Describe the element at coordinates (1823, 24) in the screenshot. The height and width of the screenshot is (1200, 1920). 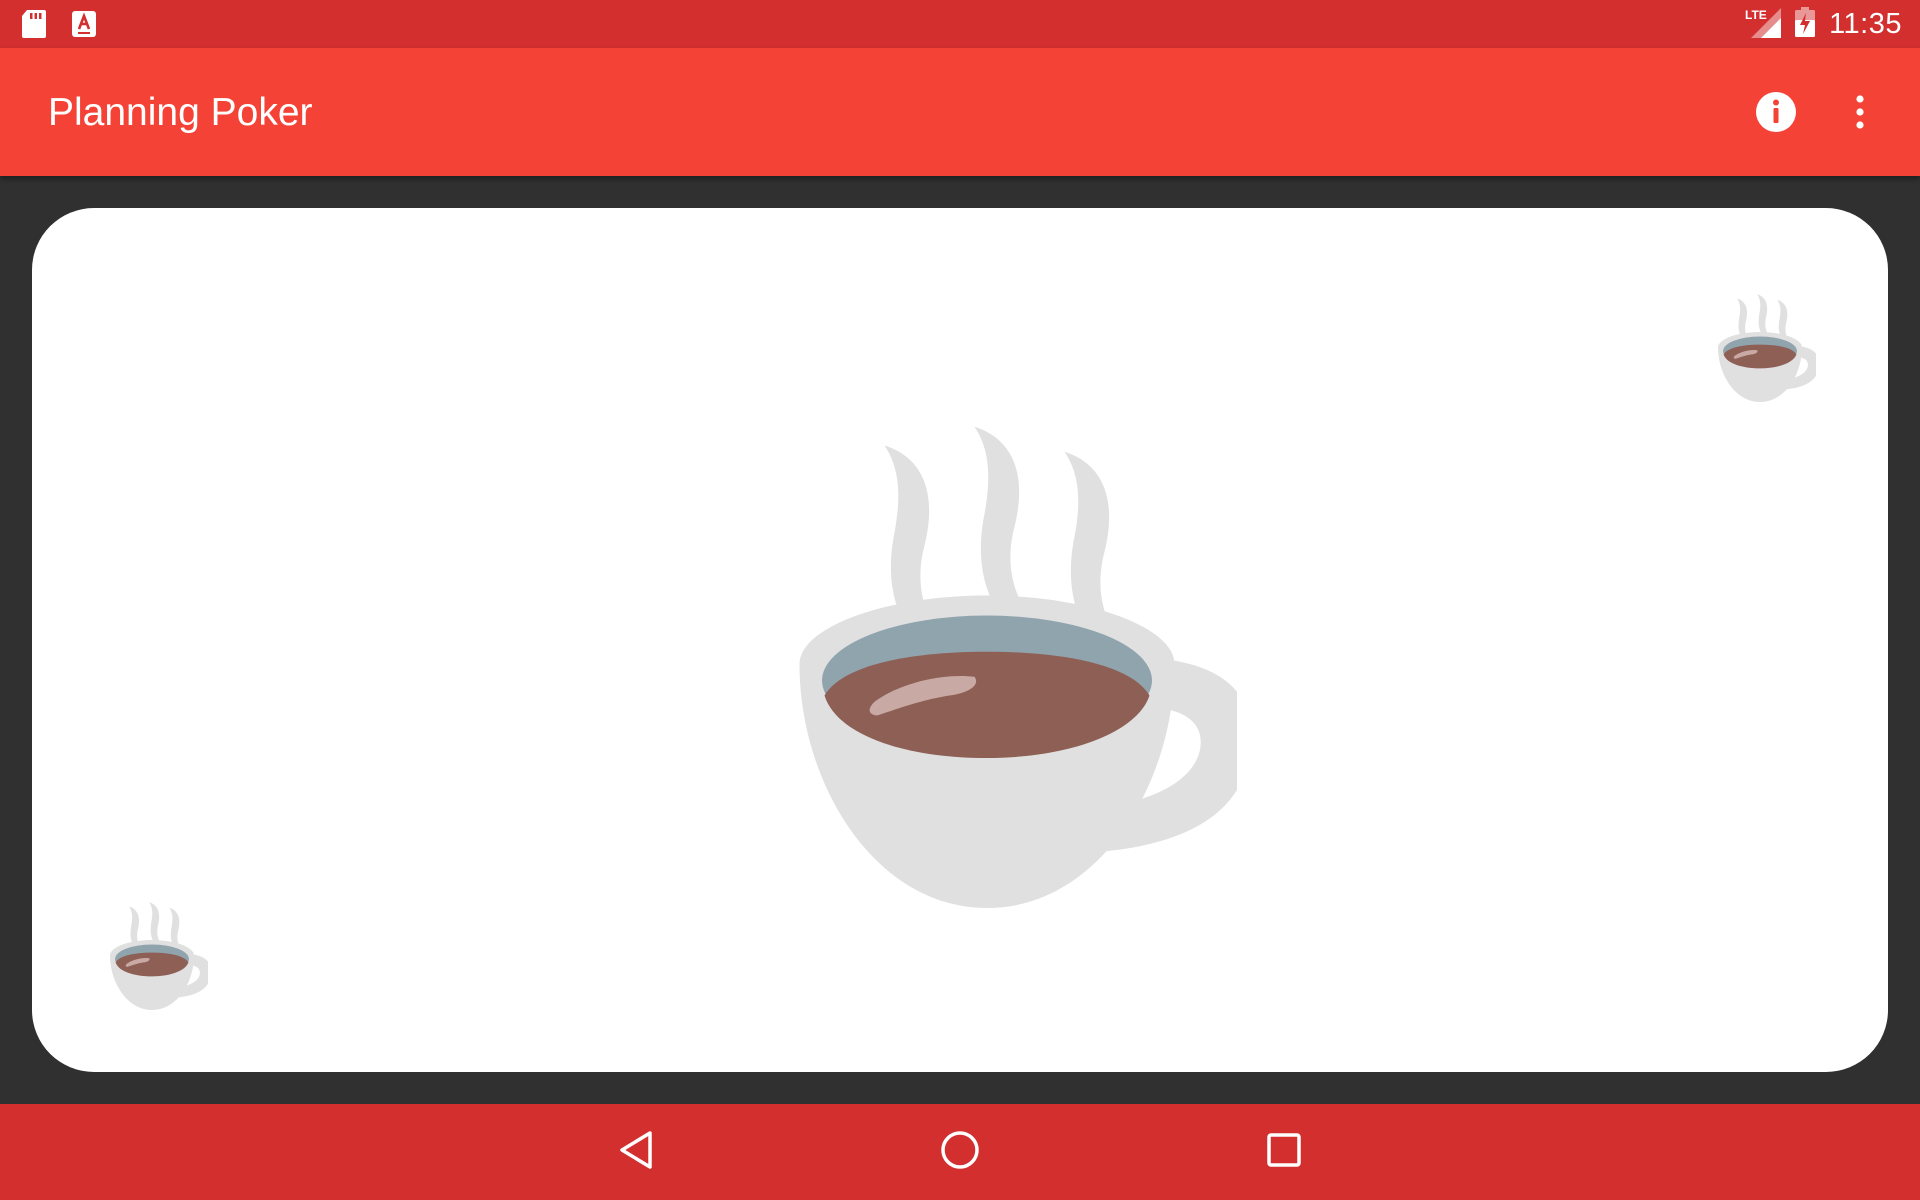
I see `status-bar-system: LTE 11:35` at that location.